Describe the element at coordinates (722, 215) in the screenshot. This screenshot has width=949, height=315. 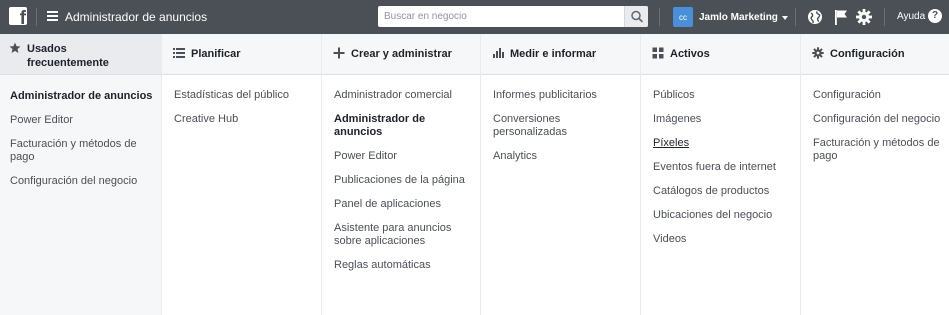
I see `menu-item-business-locations: Ubicaciones del negocio` at that location.